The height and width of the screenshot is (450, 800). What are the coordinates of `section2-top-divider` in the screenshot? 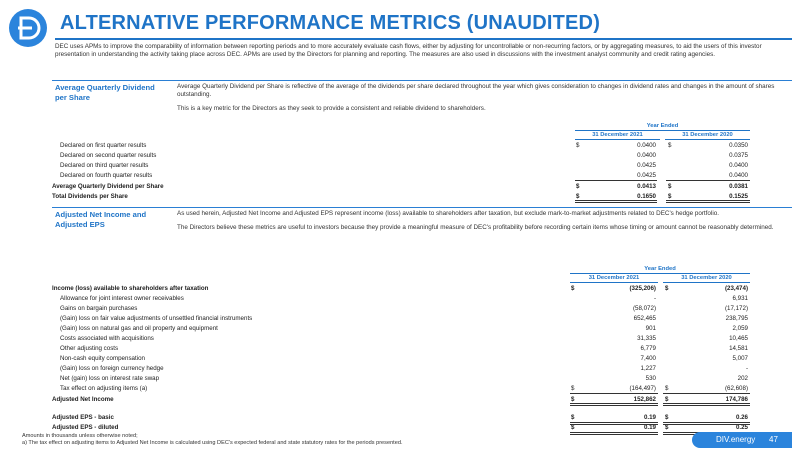 It's located at (422, 207).